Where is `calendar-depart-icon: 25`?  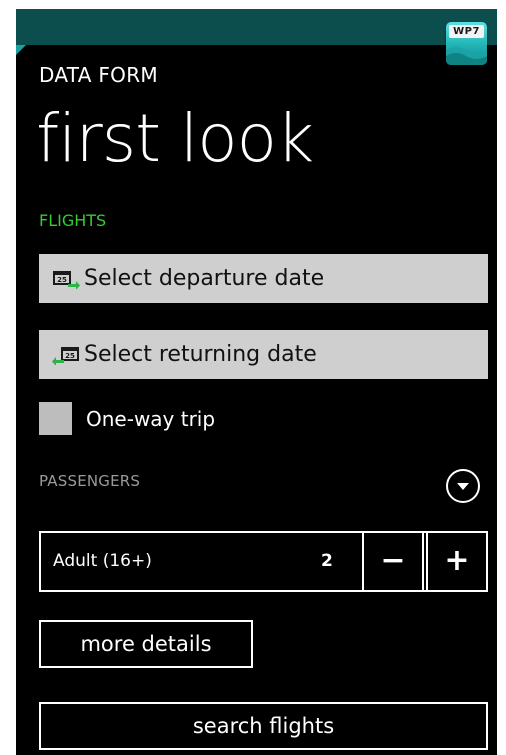
calendar-depart-icon: 25 is located at coordinates (66, 279).